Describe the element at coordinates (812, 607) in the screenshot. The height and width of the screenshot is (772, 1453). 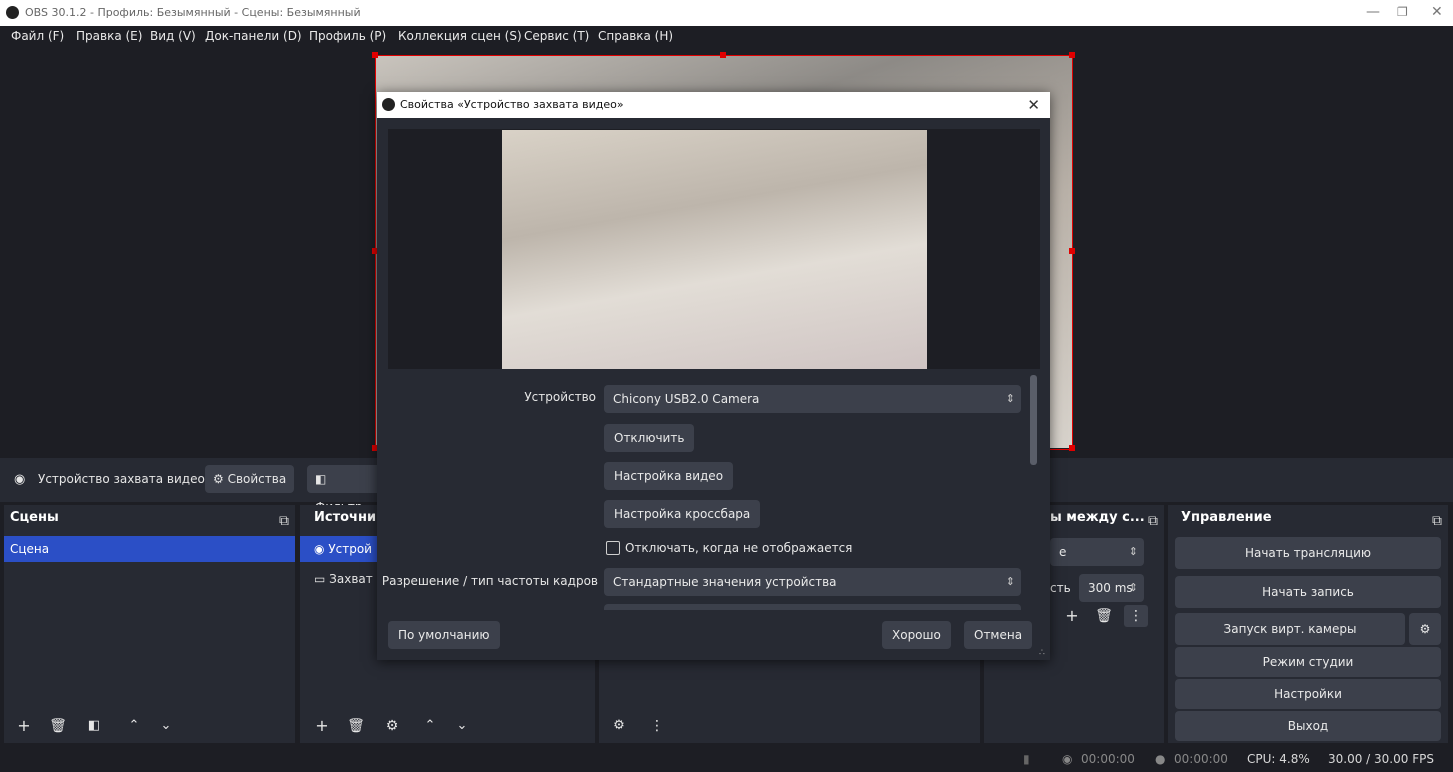
I see `next-setting-select` at that location.